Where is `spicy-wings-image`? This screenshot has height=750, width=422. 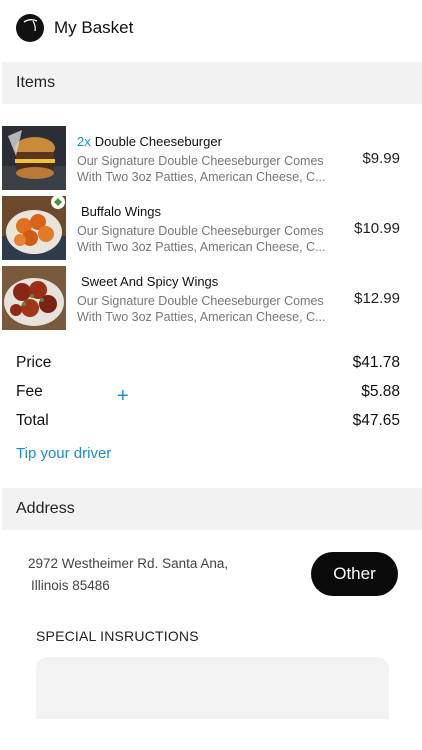
spicy-wings-image is located at coordinates (34, 298).